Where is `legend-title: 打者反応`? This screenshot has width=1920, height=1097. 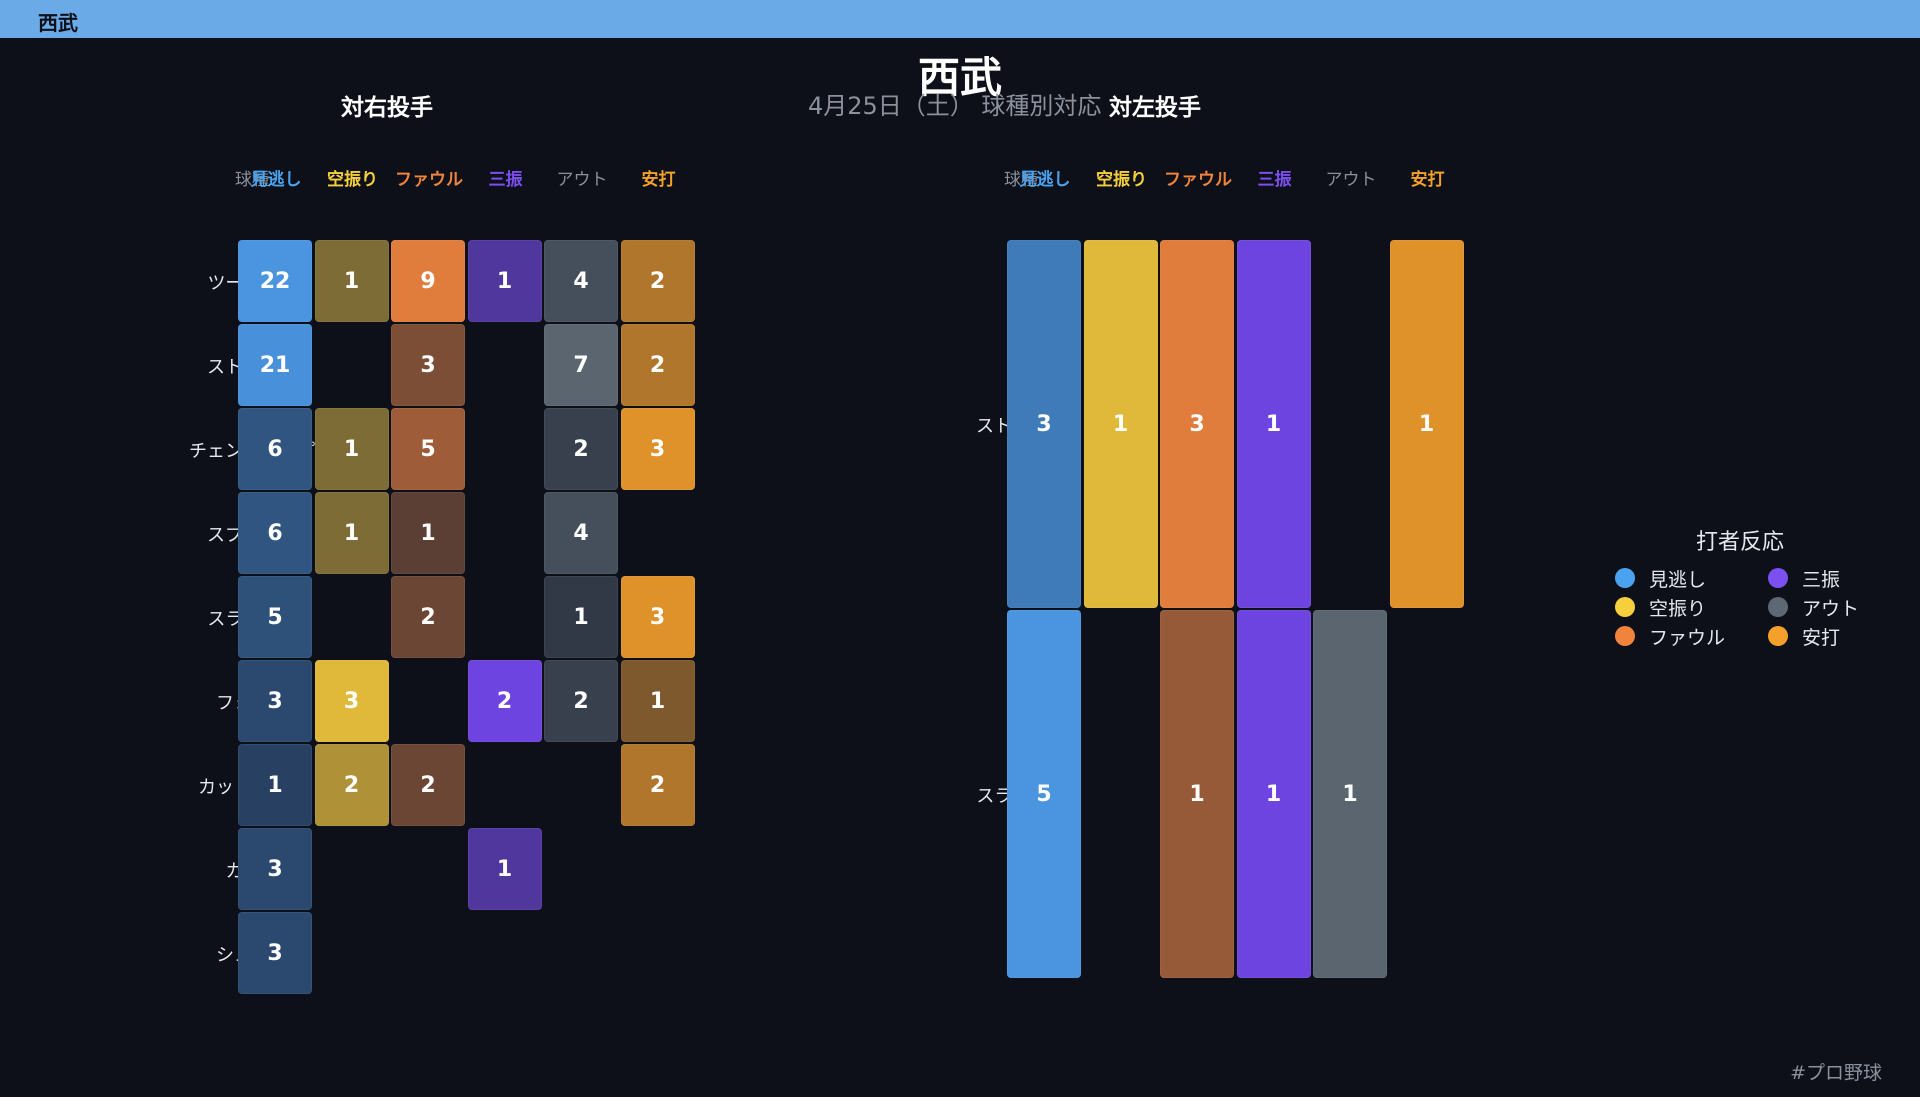 legend-title: 打者反応 is located at coordinates (1739, 542).